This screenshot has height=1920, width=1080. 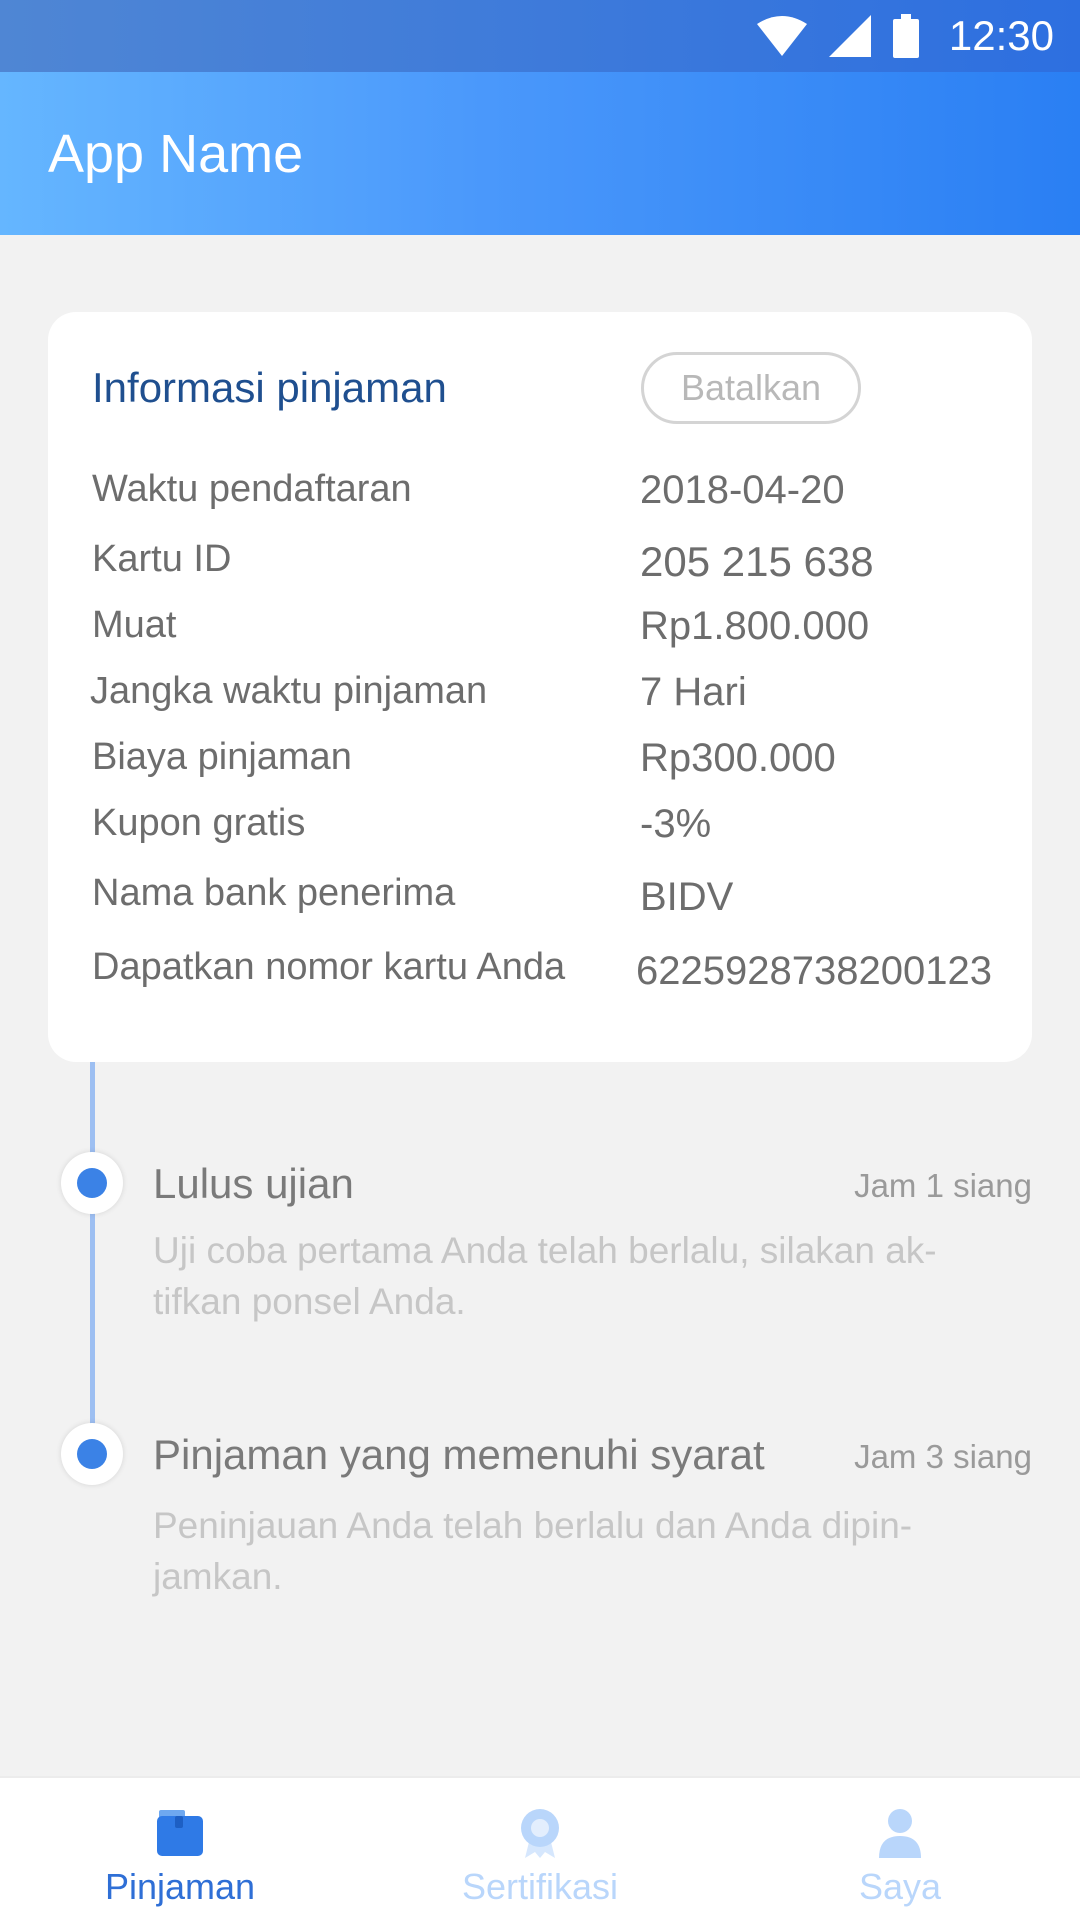 What do you see at coordinates (755, 626) in the screenshot?
I see `info-value: Rp1.800.000` at bounding box center [755, 626].